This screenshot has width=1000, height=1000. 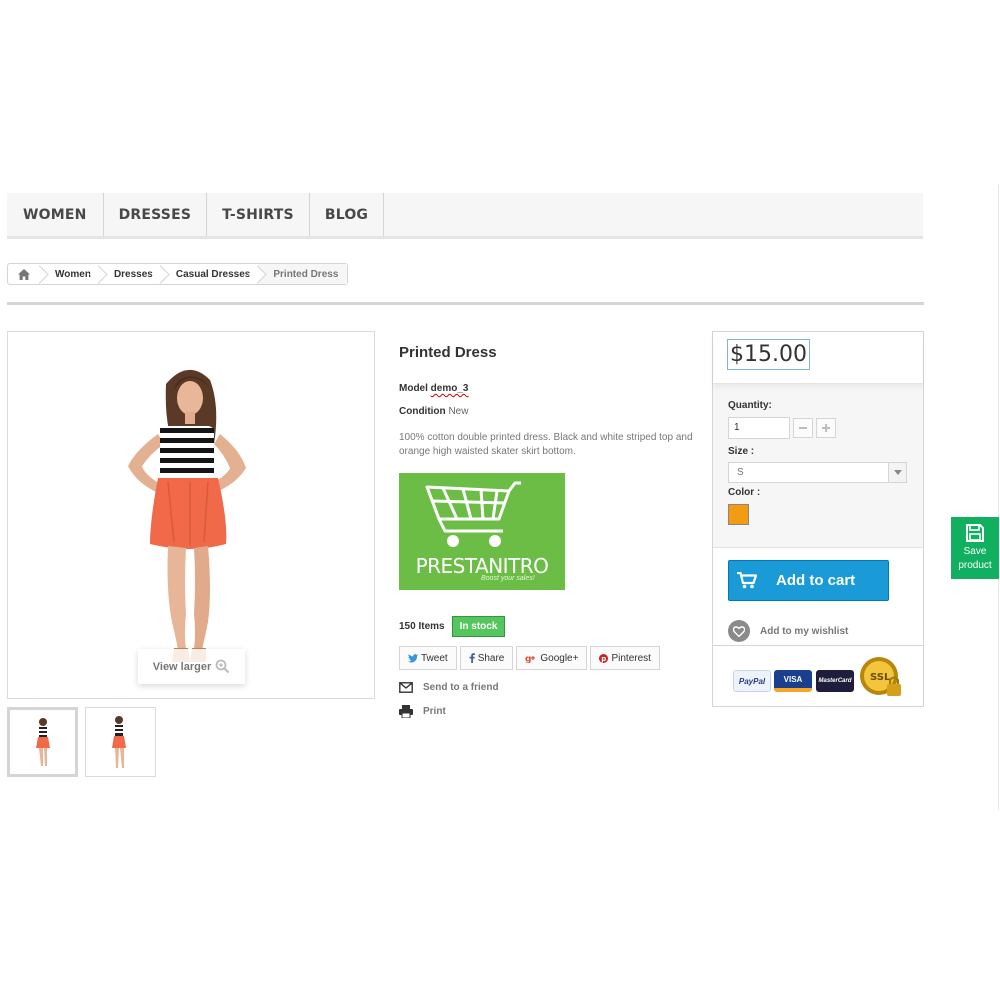 I want to click on pinterest-button: p Pinterest, so click(x=625, y=658).